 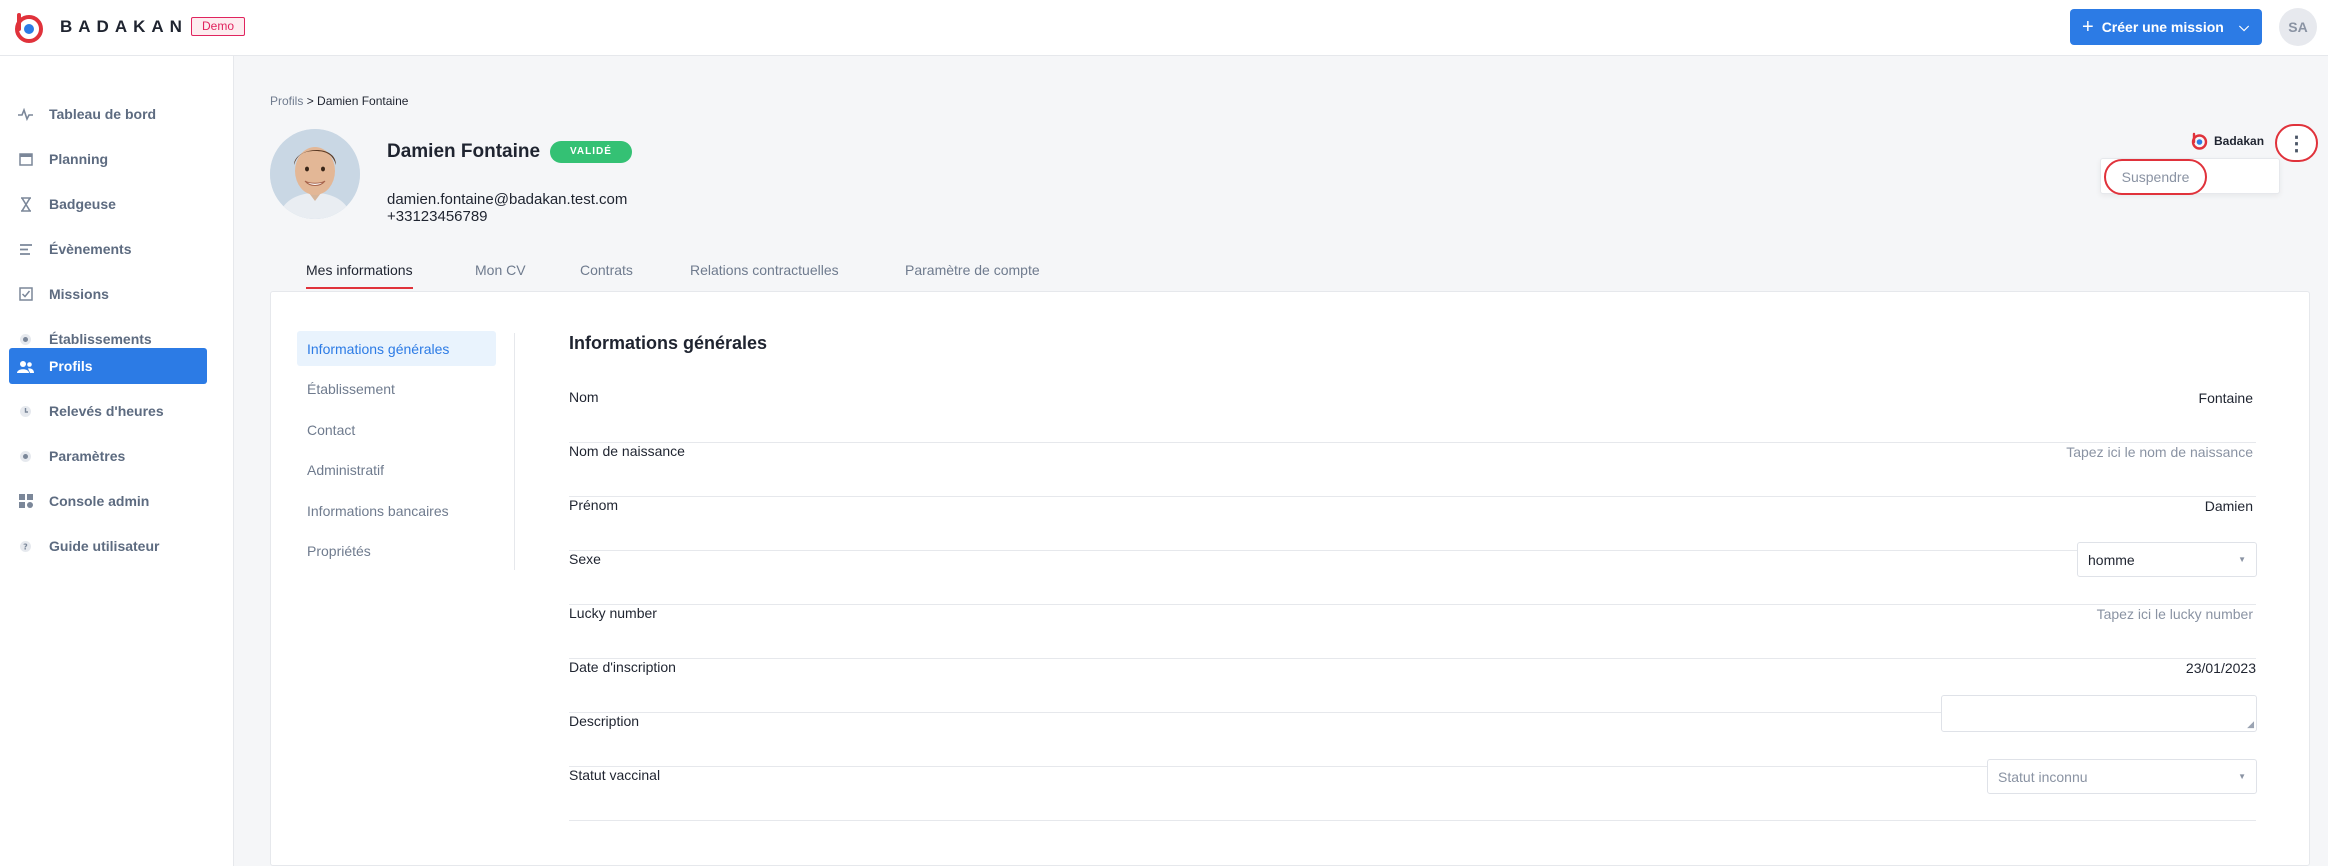 I want to click on hourglass-icon, so click(x=25, y=204).